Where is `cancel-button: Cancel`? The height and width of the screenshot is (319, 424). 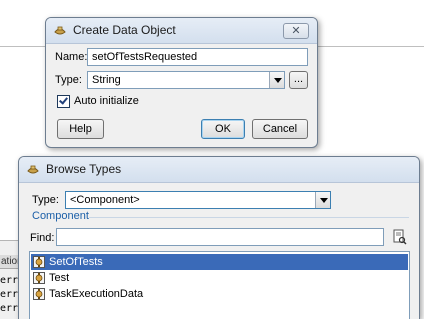
cancel-button: Cancel is located at coordinates (280, 129).